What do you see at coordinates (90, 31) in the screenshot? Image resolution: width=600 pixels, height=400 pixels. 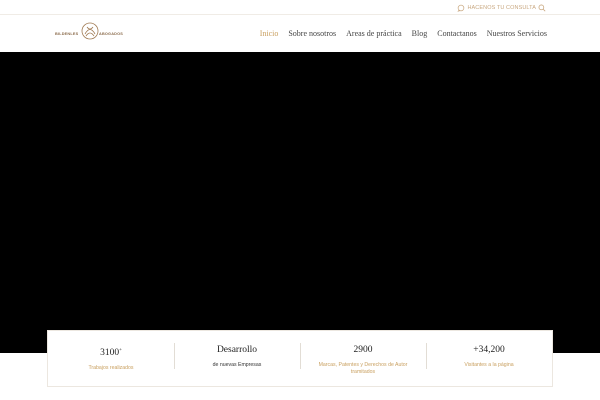 I see `logo-mark-icon` at bounding box center [90, 31].